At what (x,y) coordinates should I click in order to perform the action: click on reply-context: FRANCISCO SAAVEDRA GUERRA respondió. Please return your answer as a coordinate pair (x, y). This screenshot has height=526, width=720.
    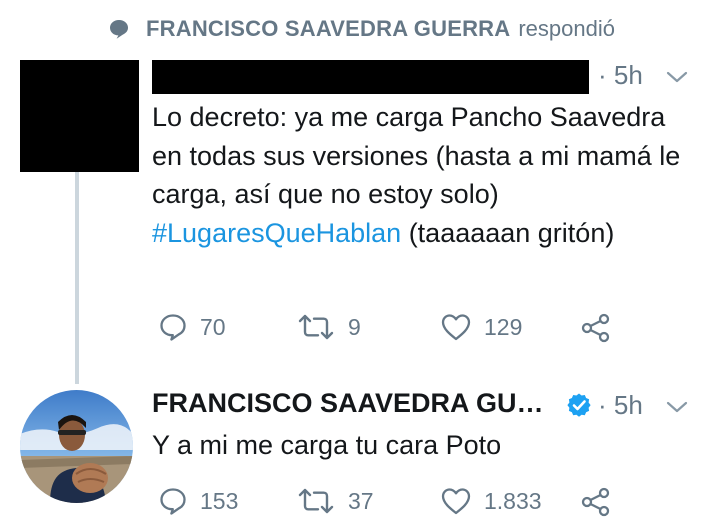
    Looking at the image, I should click on (361, 29).